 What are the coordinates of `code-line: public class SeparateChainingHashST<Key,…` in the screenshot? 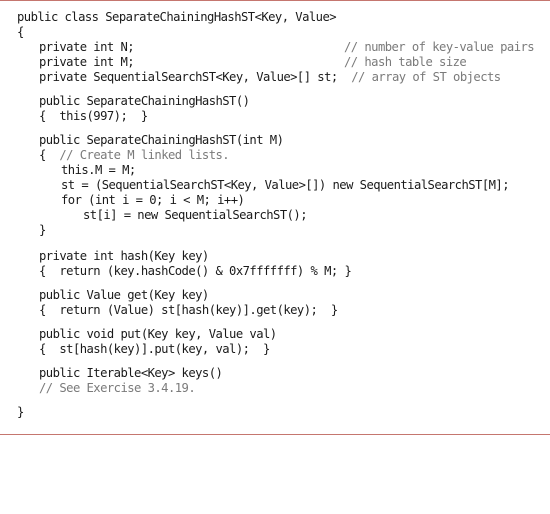 It's located at (177, 17).